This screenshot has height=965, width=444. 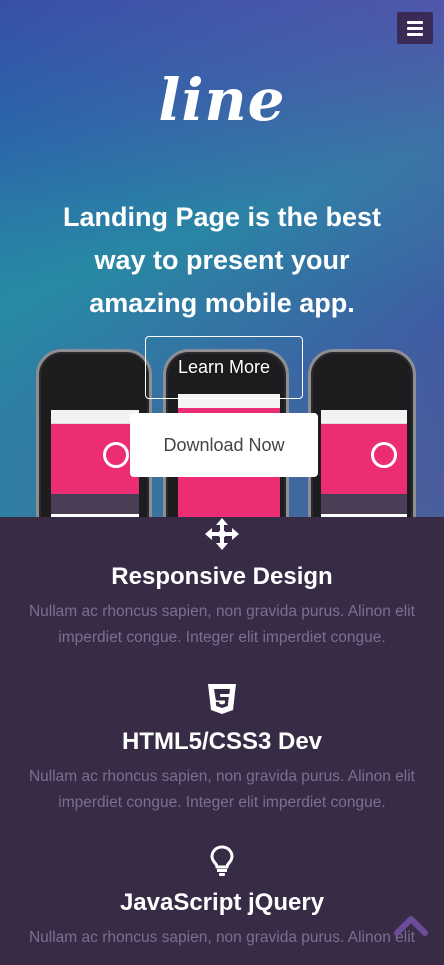 What do you see at coordinates (222, 576) in the screenshot?
I see `feature-title: Responsive Design` at bounding box center [222, 576].